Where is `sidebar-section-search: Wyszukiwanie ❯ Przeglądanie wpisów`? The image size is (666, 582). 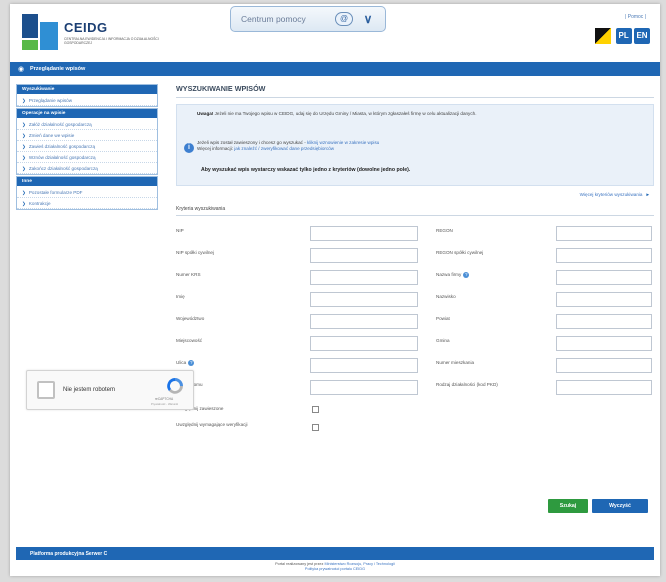
sidebar-section-search: Wyszukiwanie ❯ Przeglądanie wpisów is located at coordinates (87, 95).